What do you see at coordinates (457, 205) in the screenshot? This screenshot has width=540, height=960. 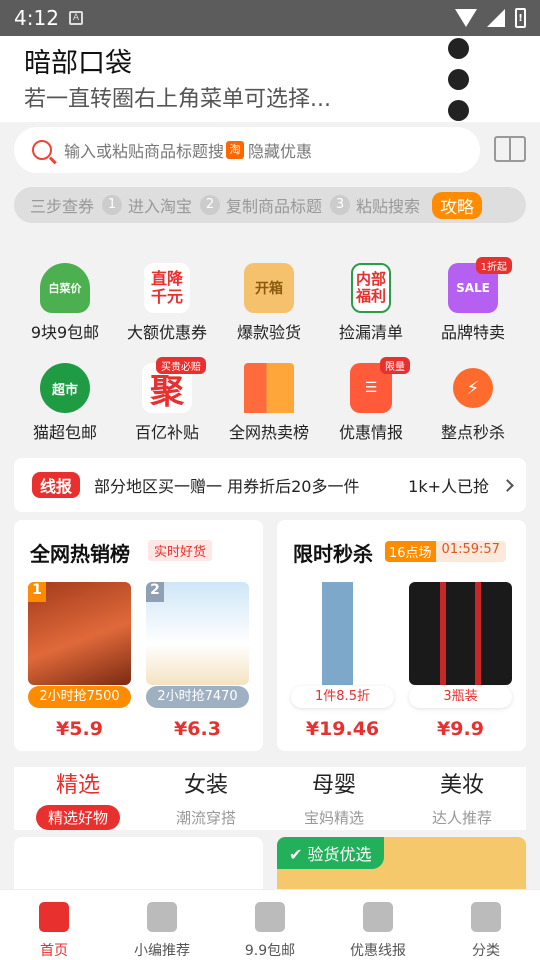 I see `guide-button: 攻略` at bounding box center [457, 205].